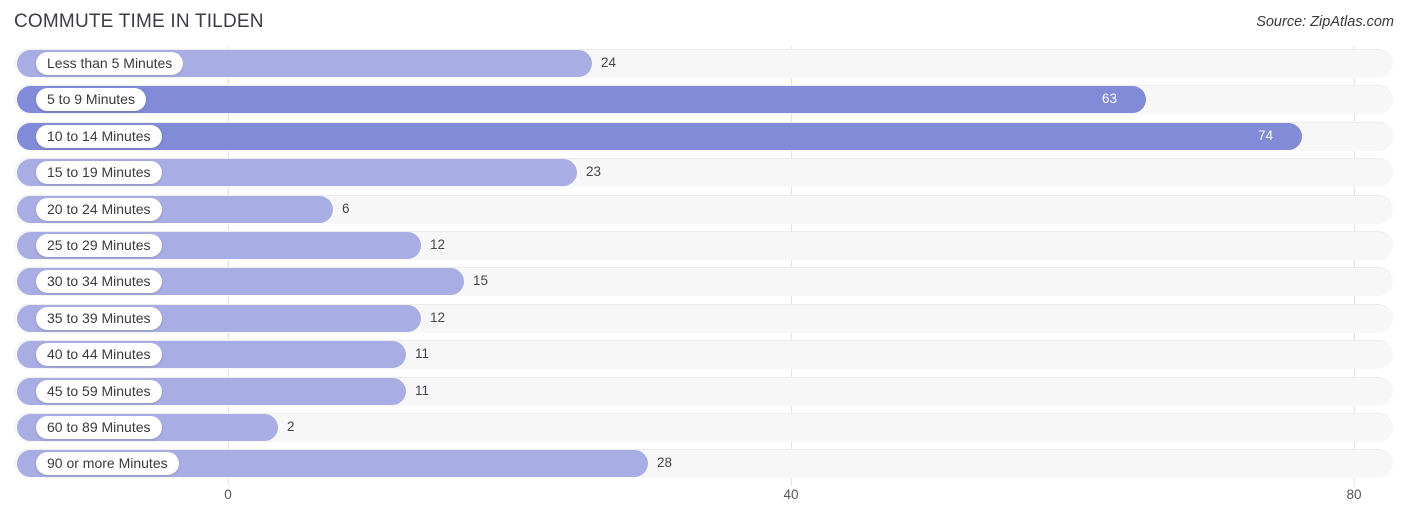 This screenshot has height=523, width=1406. What do you see at coordinates (1354, 494) in the screenshot?
I see `axis-tick-label: 80` at bounding box center [1354, 494].